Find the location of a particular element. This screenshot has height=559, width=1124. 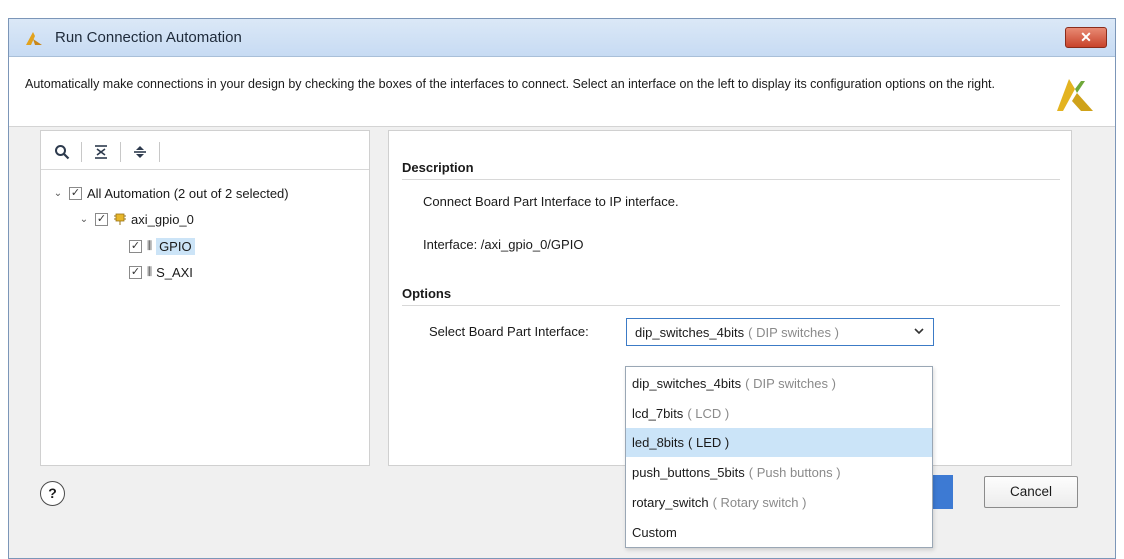

description-heading: Description is located at coordinates (438, 167).